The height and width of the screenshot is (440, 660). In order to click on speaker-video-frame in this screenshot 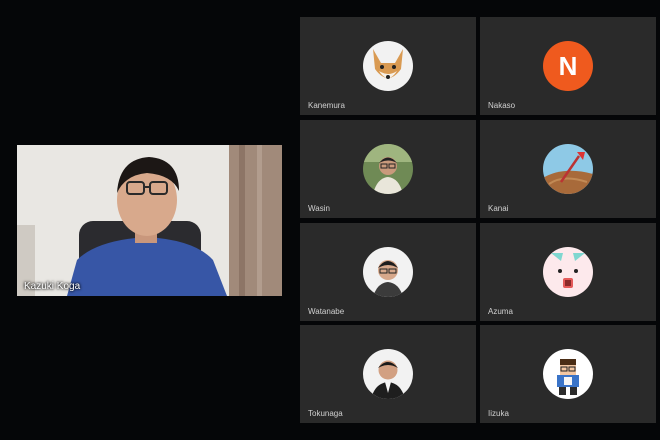, I will do `click(149, 220)`.